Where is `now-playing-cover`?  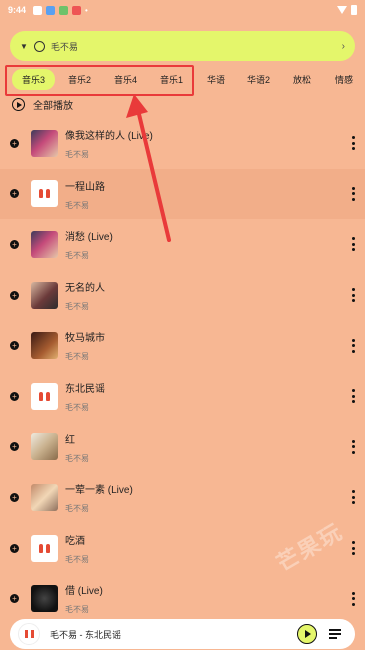 now-playing-cover is located at coordinates (29, 634).